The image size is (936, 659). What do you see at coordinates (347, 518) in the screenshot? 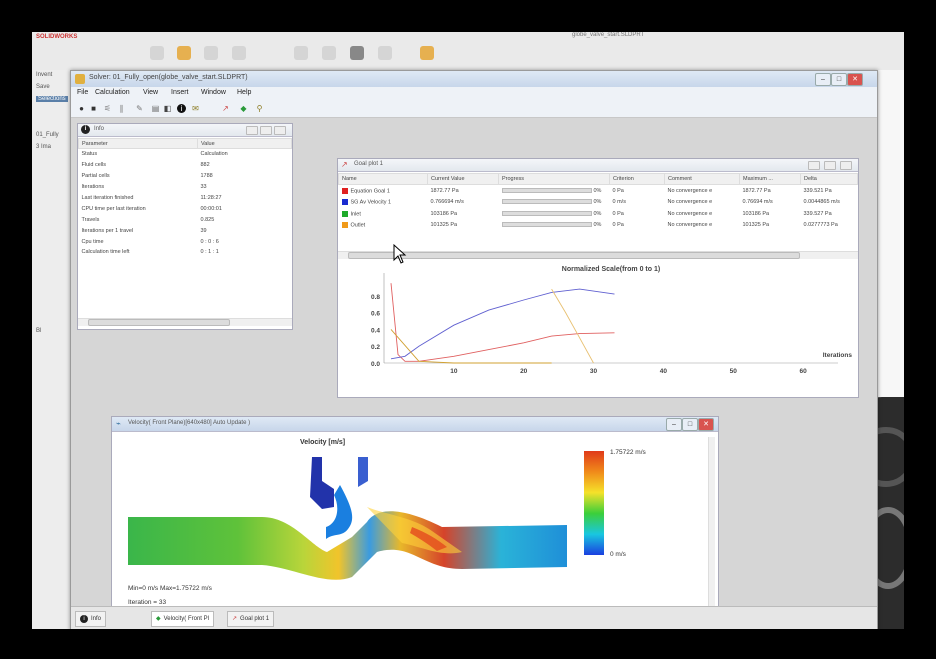
I see `velocity-contour` at bounding box center [347, 518].